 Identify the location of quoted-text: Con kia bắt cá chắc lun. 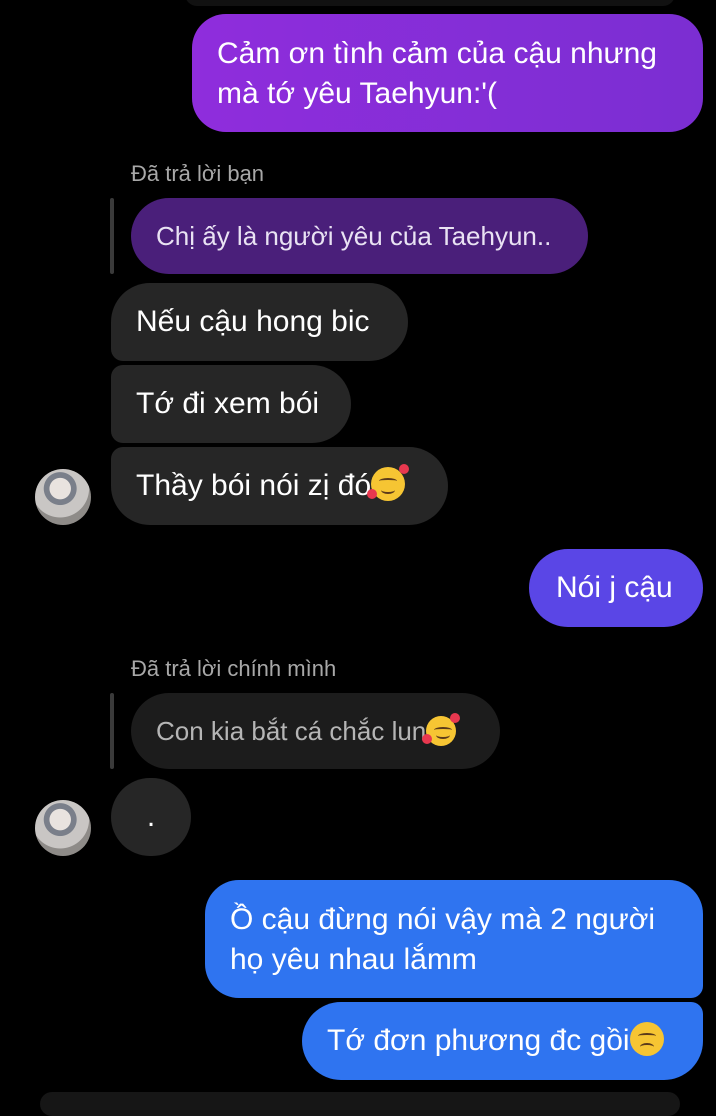
(291, 731).